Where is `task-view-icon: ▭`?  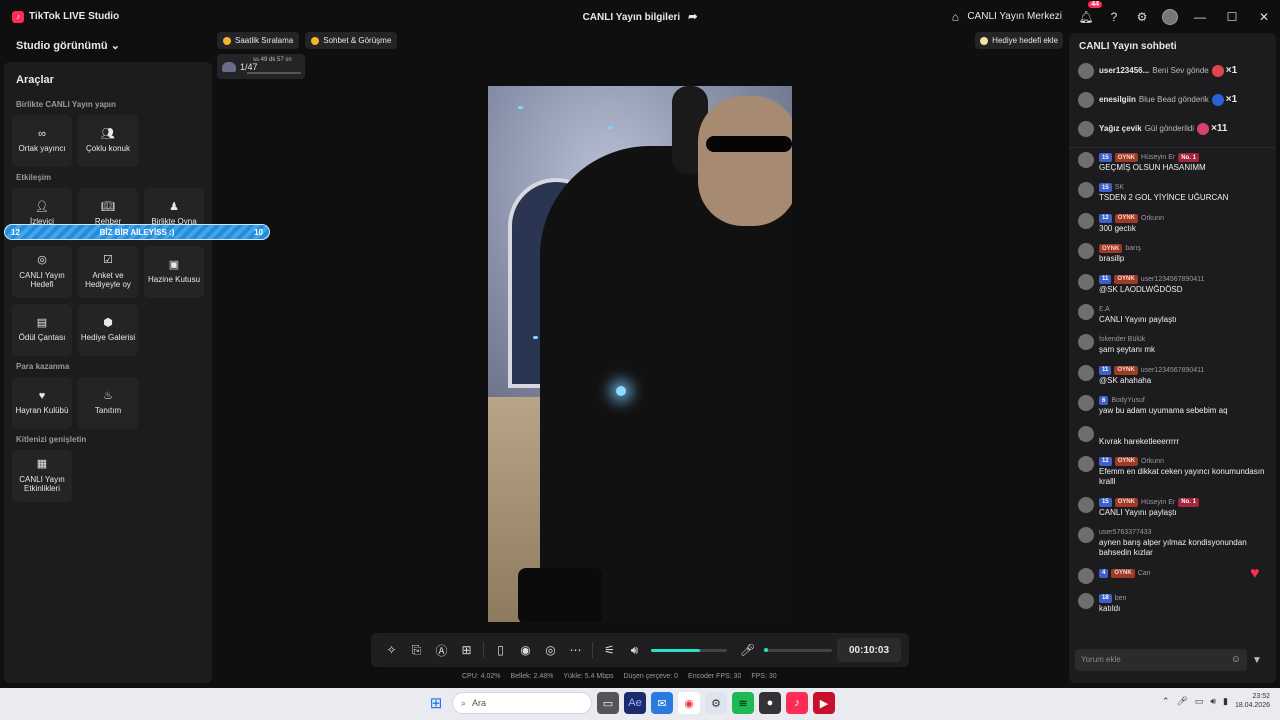 task-view-icon: ▭ is located at coordinates (608, 703).